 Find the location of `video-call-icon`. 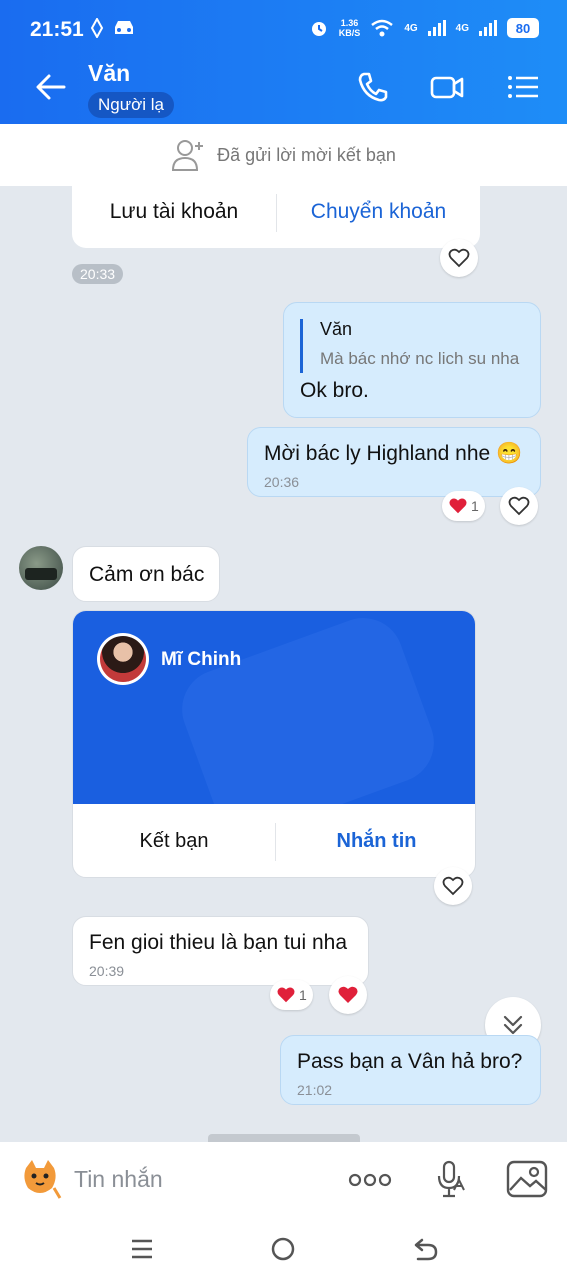

video-call-icon is located at coordinates (447, 87).